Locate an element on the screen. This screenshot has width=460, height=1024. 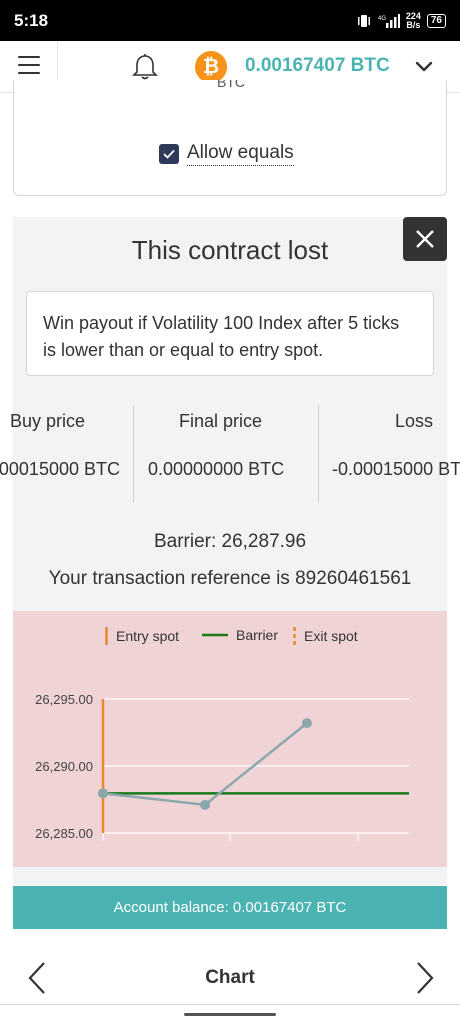
bottom-navigation: Chart is located at coordinates (230, 978).